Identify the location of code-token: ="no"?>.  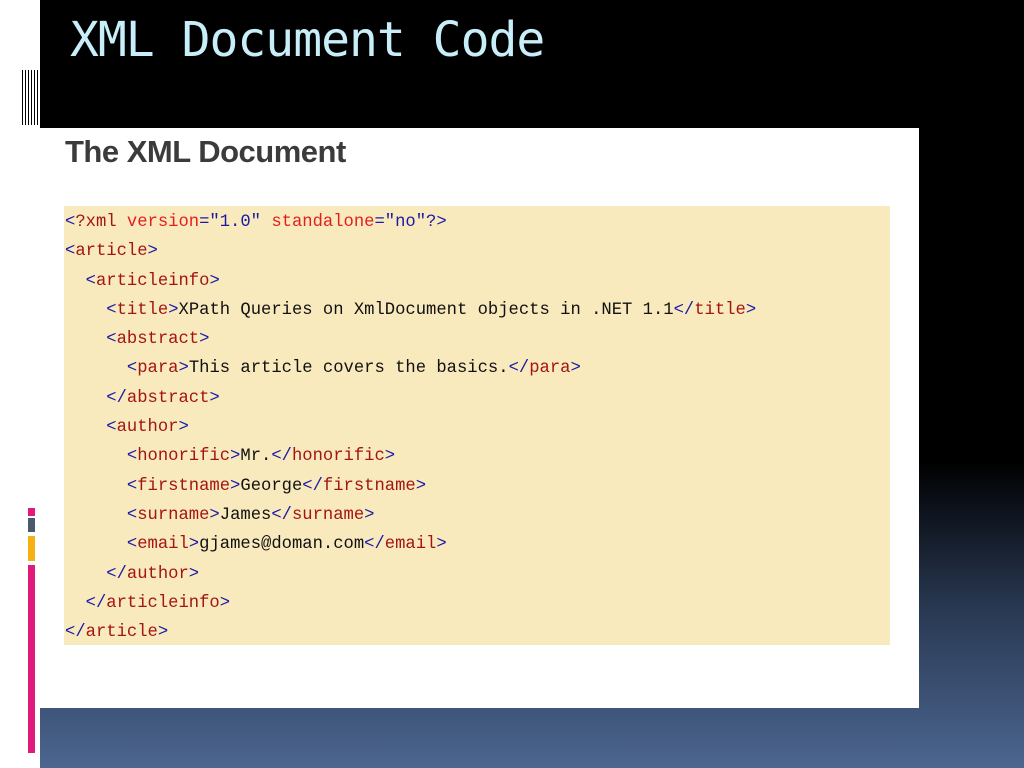
(410, 222).